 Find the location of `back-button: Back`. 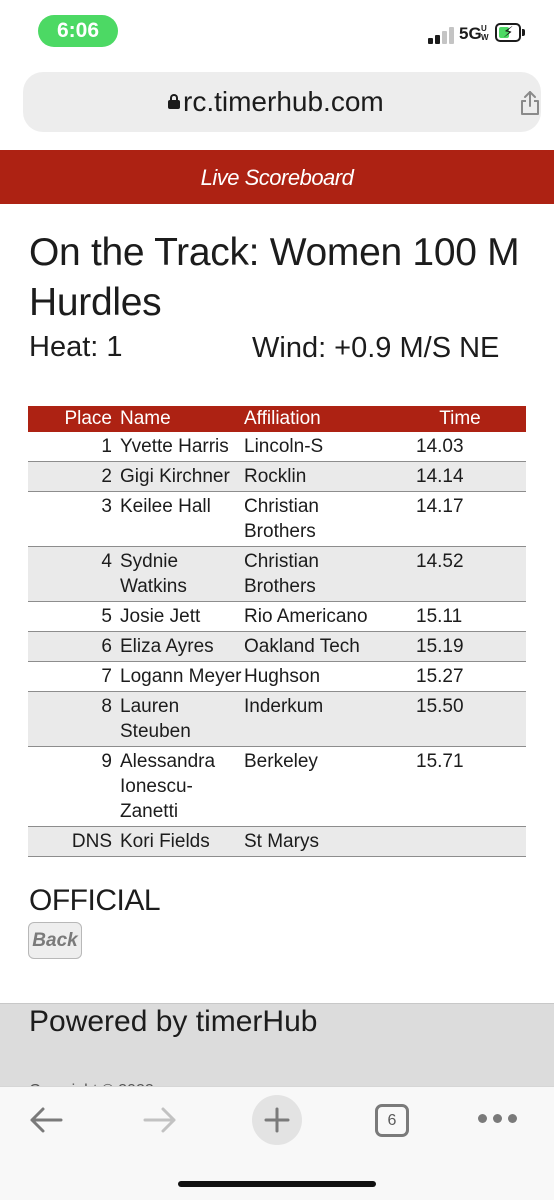

back-button: Back is located at coordinates (55, 940).